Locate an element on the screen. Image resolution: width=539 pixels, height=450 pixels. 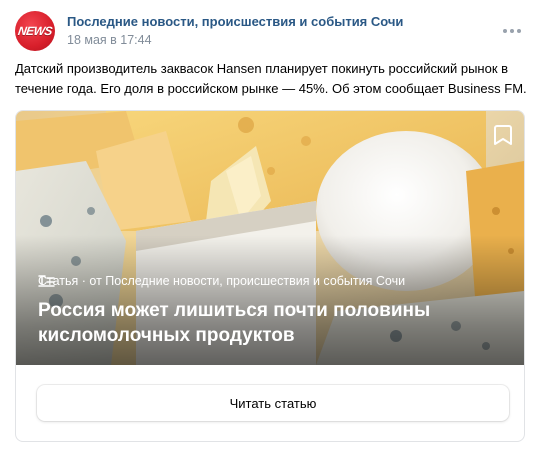
avatar: NEWS is located at coordinates (35, 31).